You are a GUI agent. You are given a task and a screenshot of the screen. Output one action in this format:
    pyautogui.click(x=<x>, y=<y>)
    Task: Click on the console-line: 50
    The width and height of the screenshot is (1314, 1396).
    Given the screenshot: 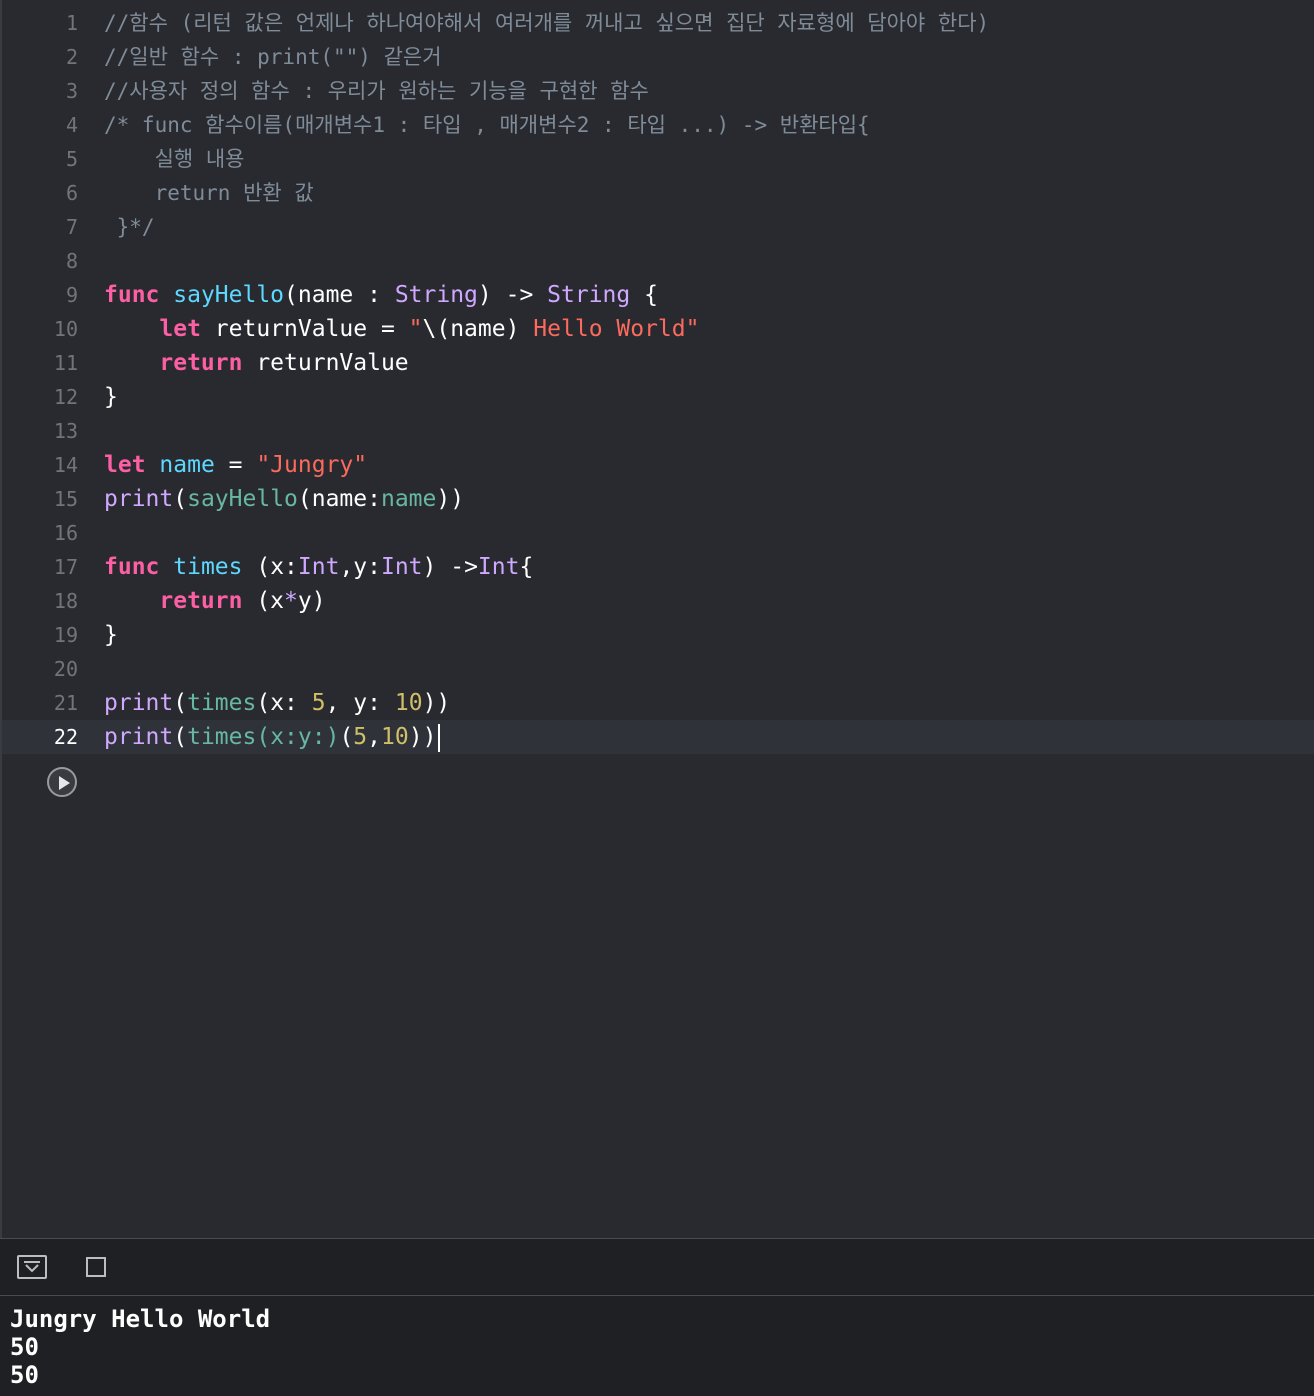 What is the action you would take?
    pyautogui.click(x=24, y=1375)
    